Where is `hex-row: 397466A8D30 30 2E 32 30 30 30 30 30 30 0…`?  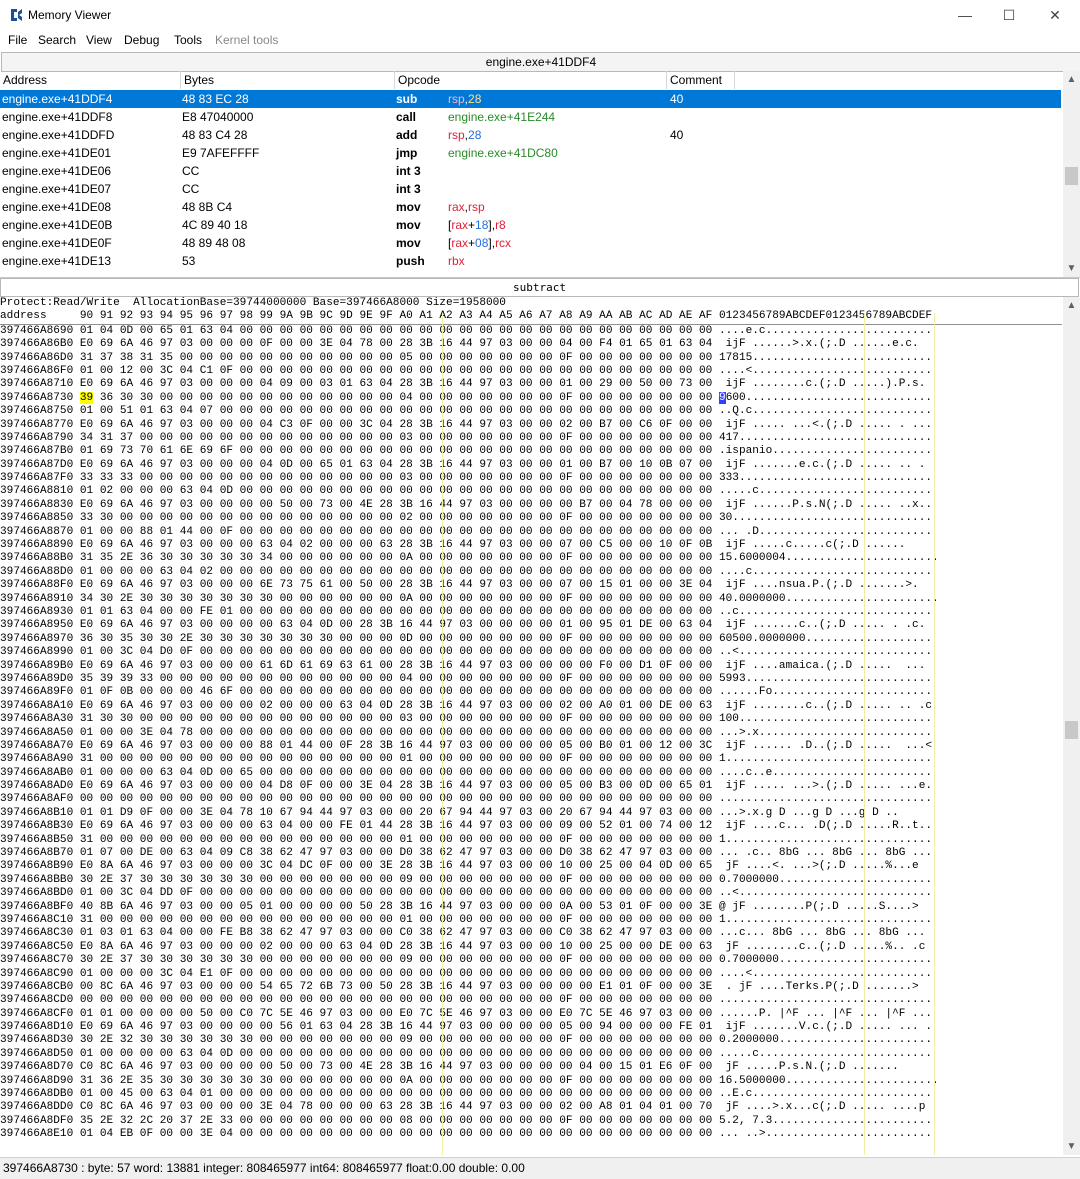
hex-row: 397466A8D30 30 2E 32 30 30 30 30 30 30 0… is located at coordinates (531, 1040).